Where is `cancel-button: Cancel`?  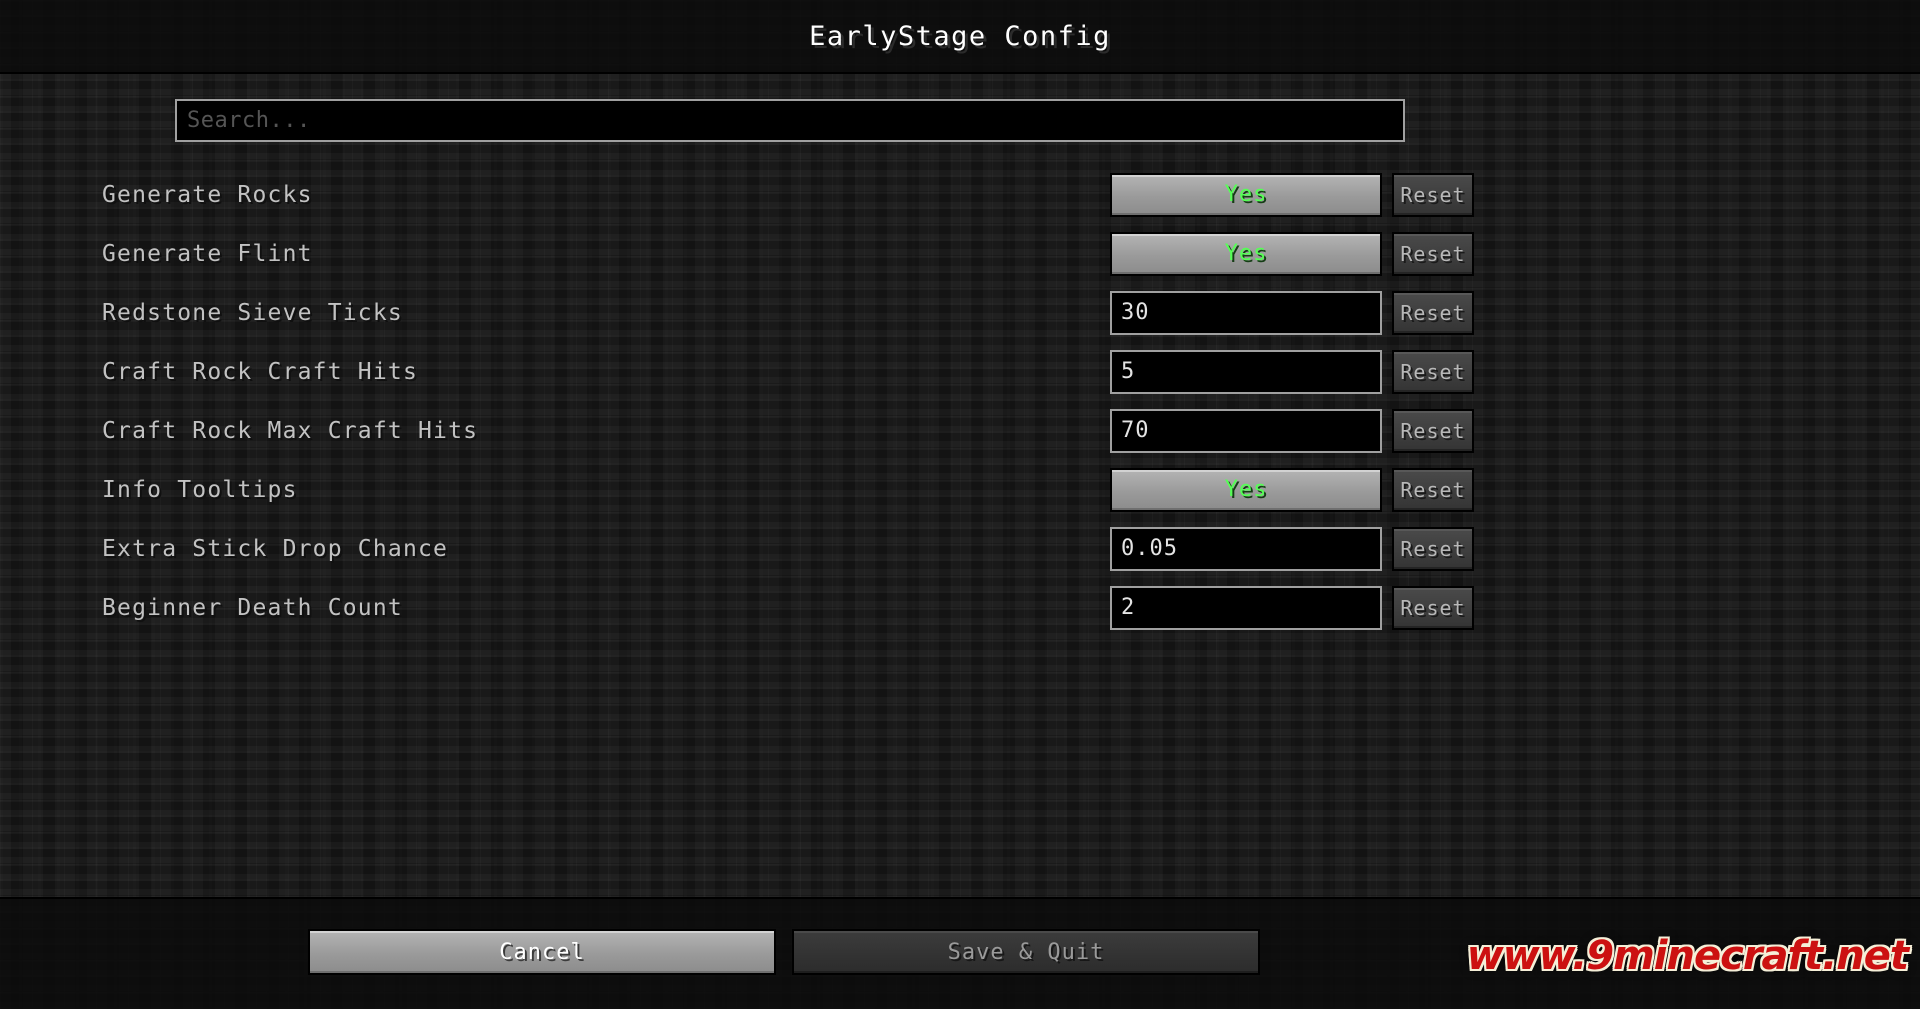
cancel-button: Cancel is located at coordinates (542, 952).